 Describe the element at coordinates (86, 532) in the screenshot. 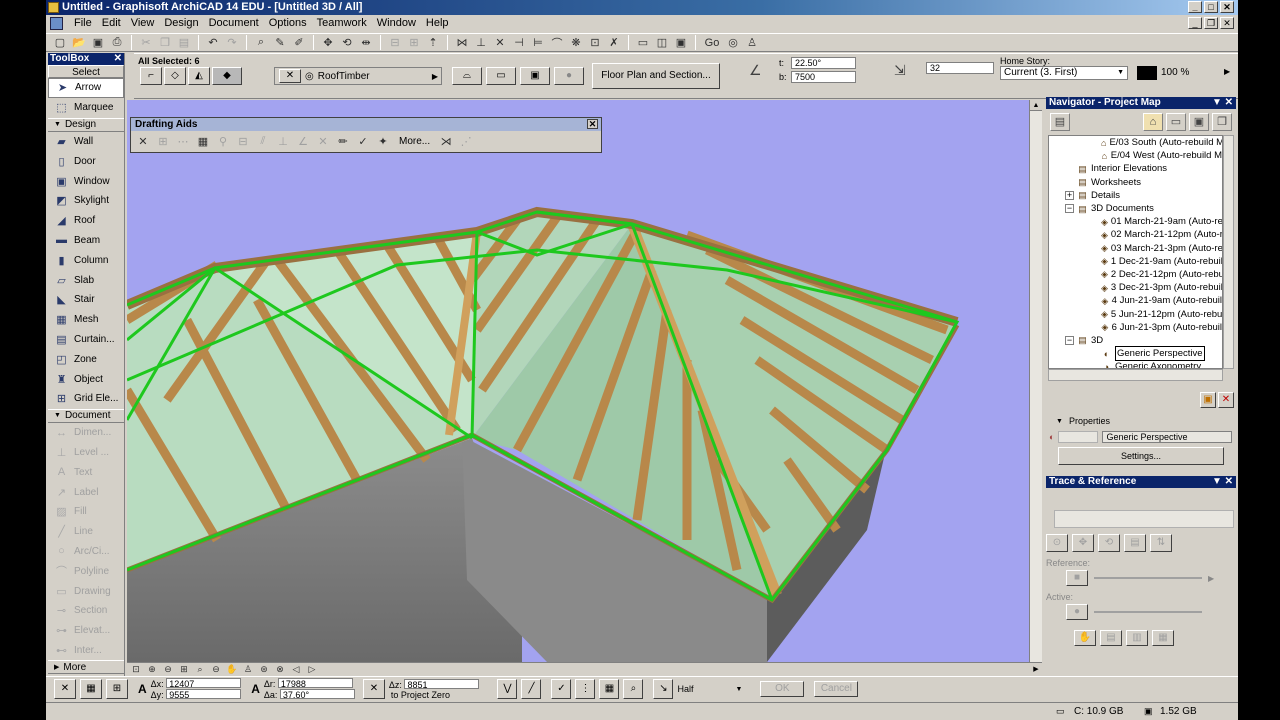

I see `tool-line: ╱ Line` at that location.